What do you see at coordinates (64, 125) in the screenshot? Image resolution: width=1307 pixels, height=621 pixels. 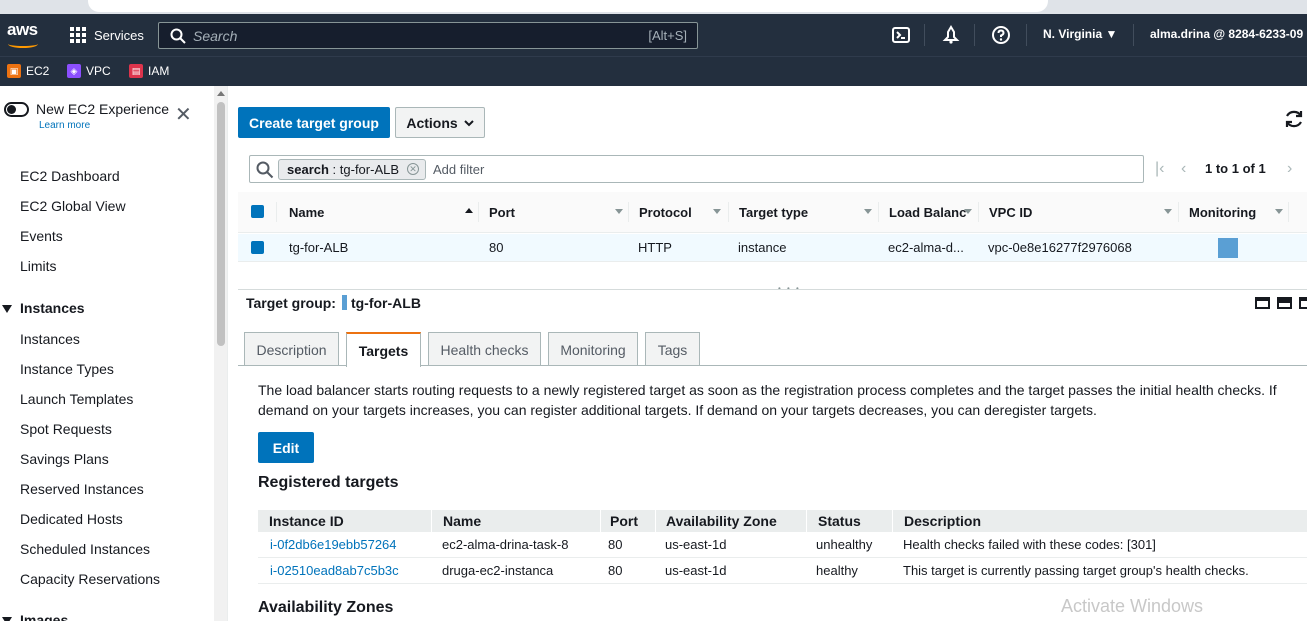 I see `learn-more-link: Learn more` at bounding box center [64, 125].